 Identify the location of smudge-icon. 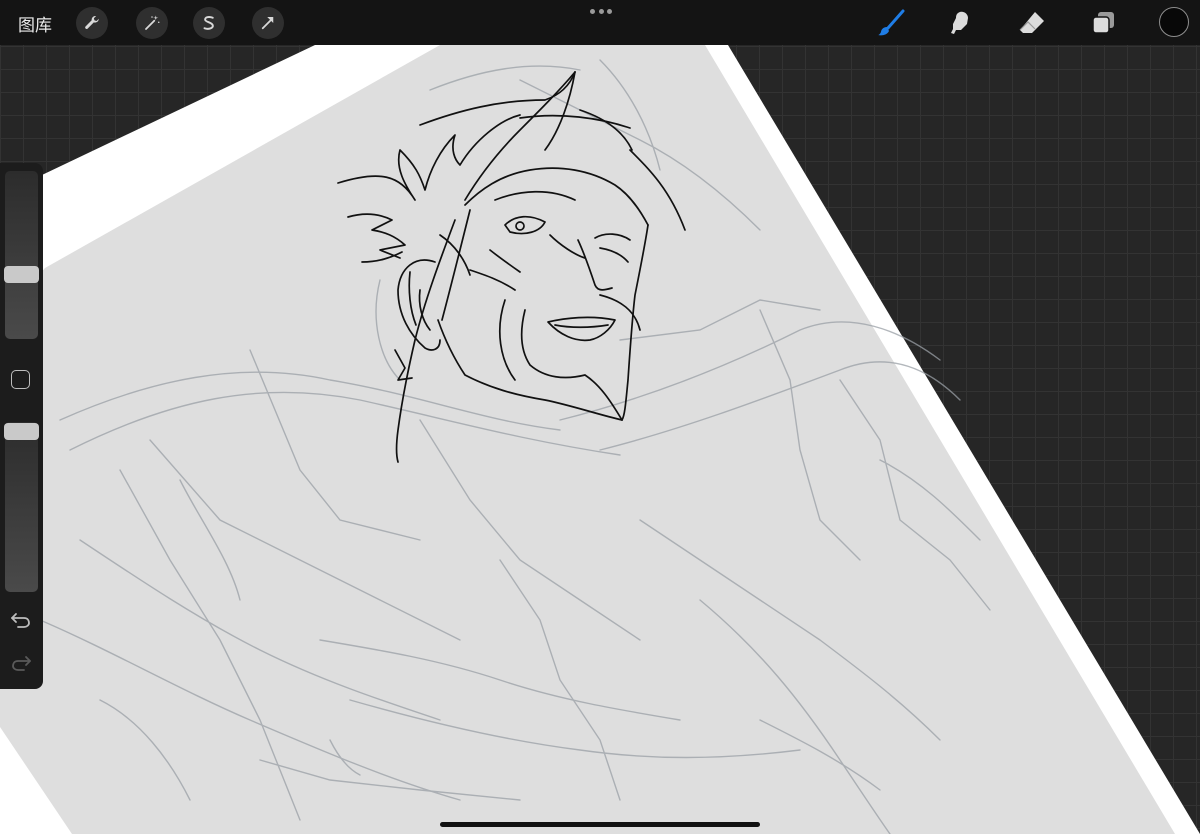
(959, 22).